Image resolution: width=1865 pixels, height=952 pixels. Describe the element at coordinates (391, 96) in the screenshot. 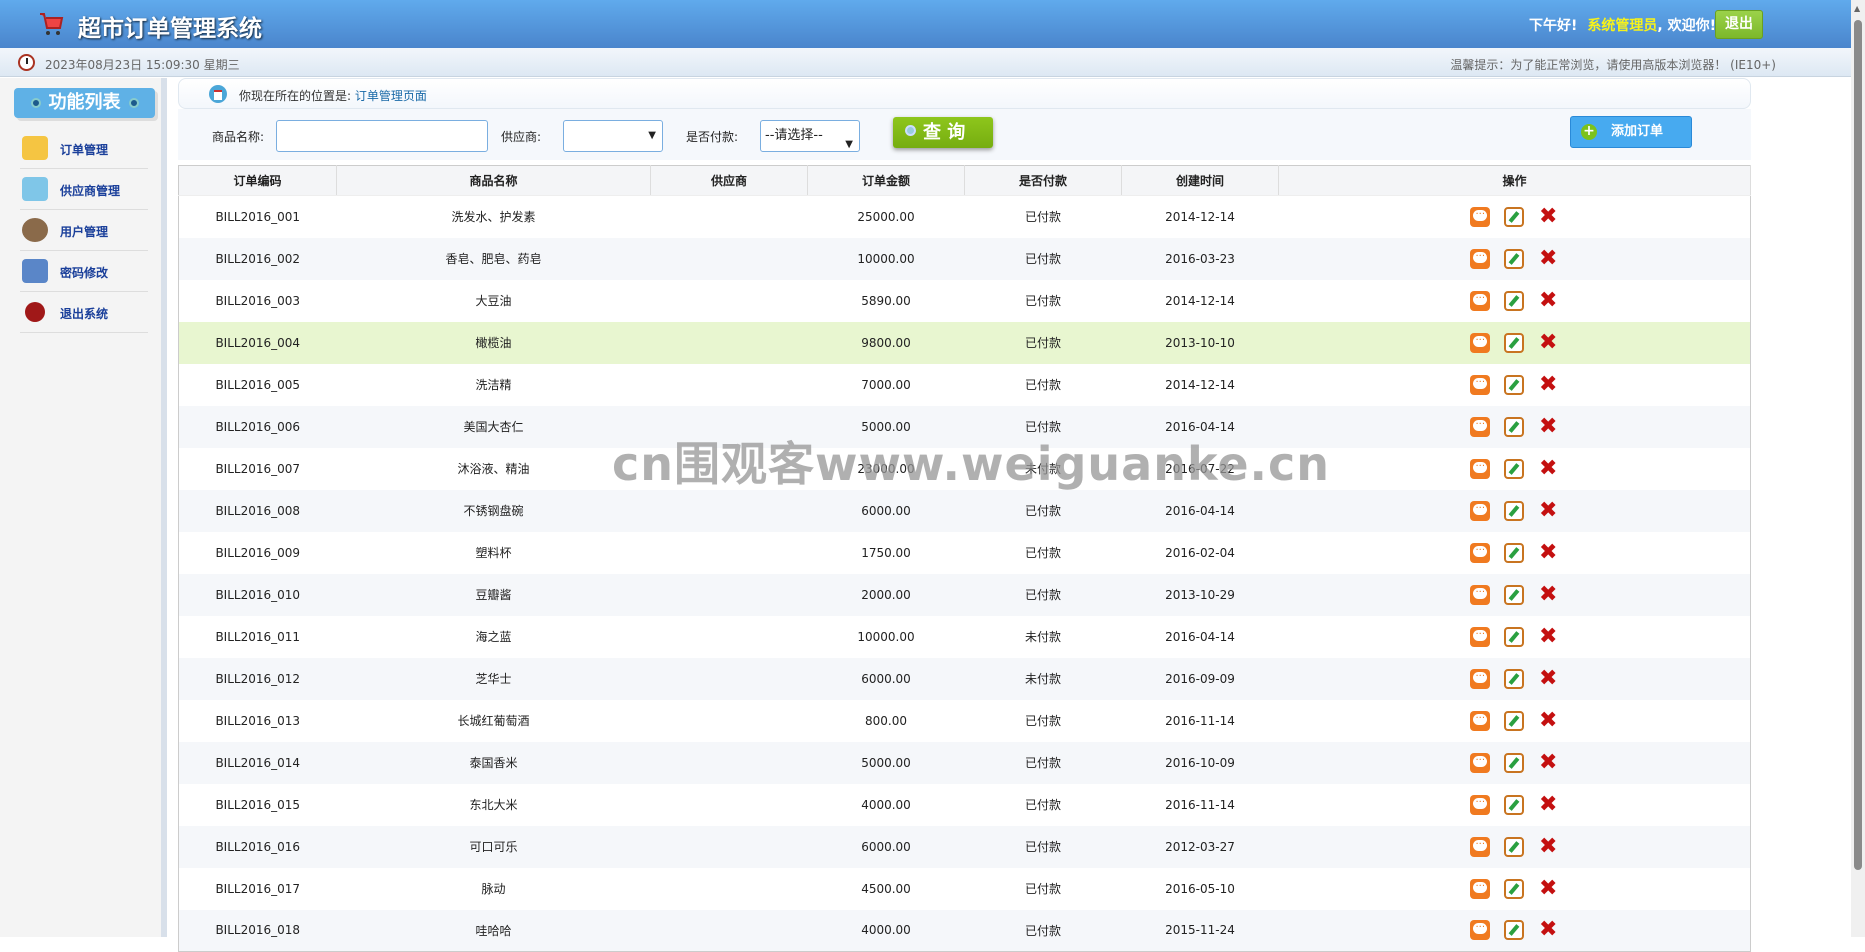

I see `breadcrumb-current: 订单管理页面` at that location.